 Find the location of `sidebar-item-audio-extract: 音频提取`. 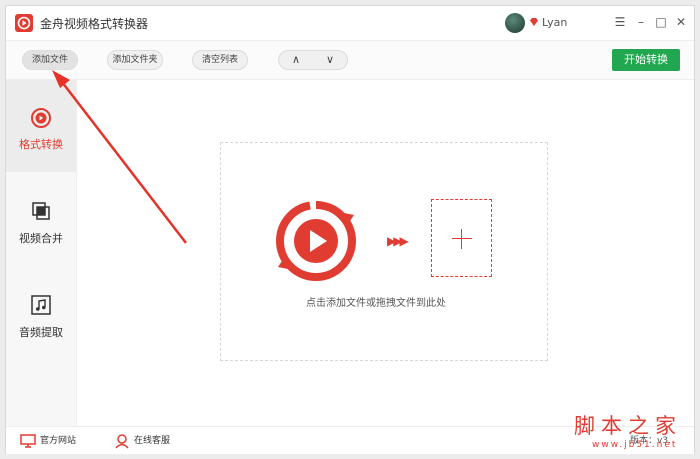

sidebar-item-audio-extract: 音频提取 is located at coordinates (41, 314).